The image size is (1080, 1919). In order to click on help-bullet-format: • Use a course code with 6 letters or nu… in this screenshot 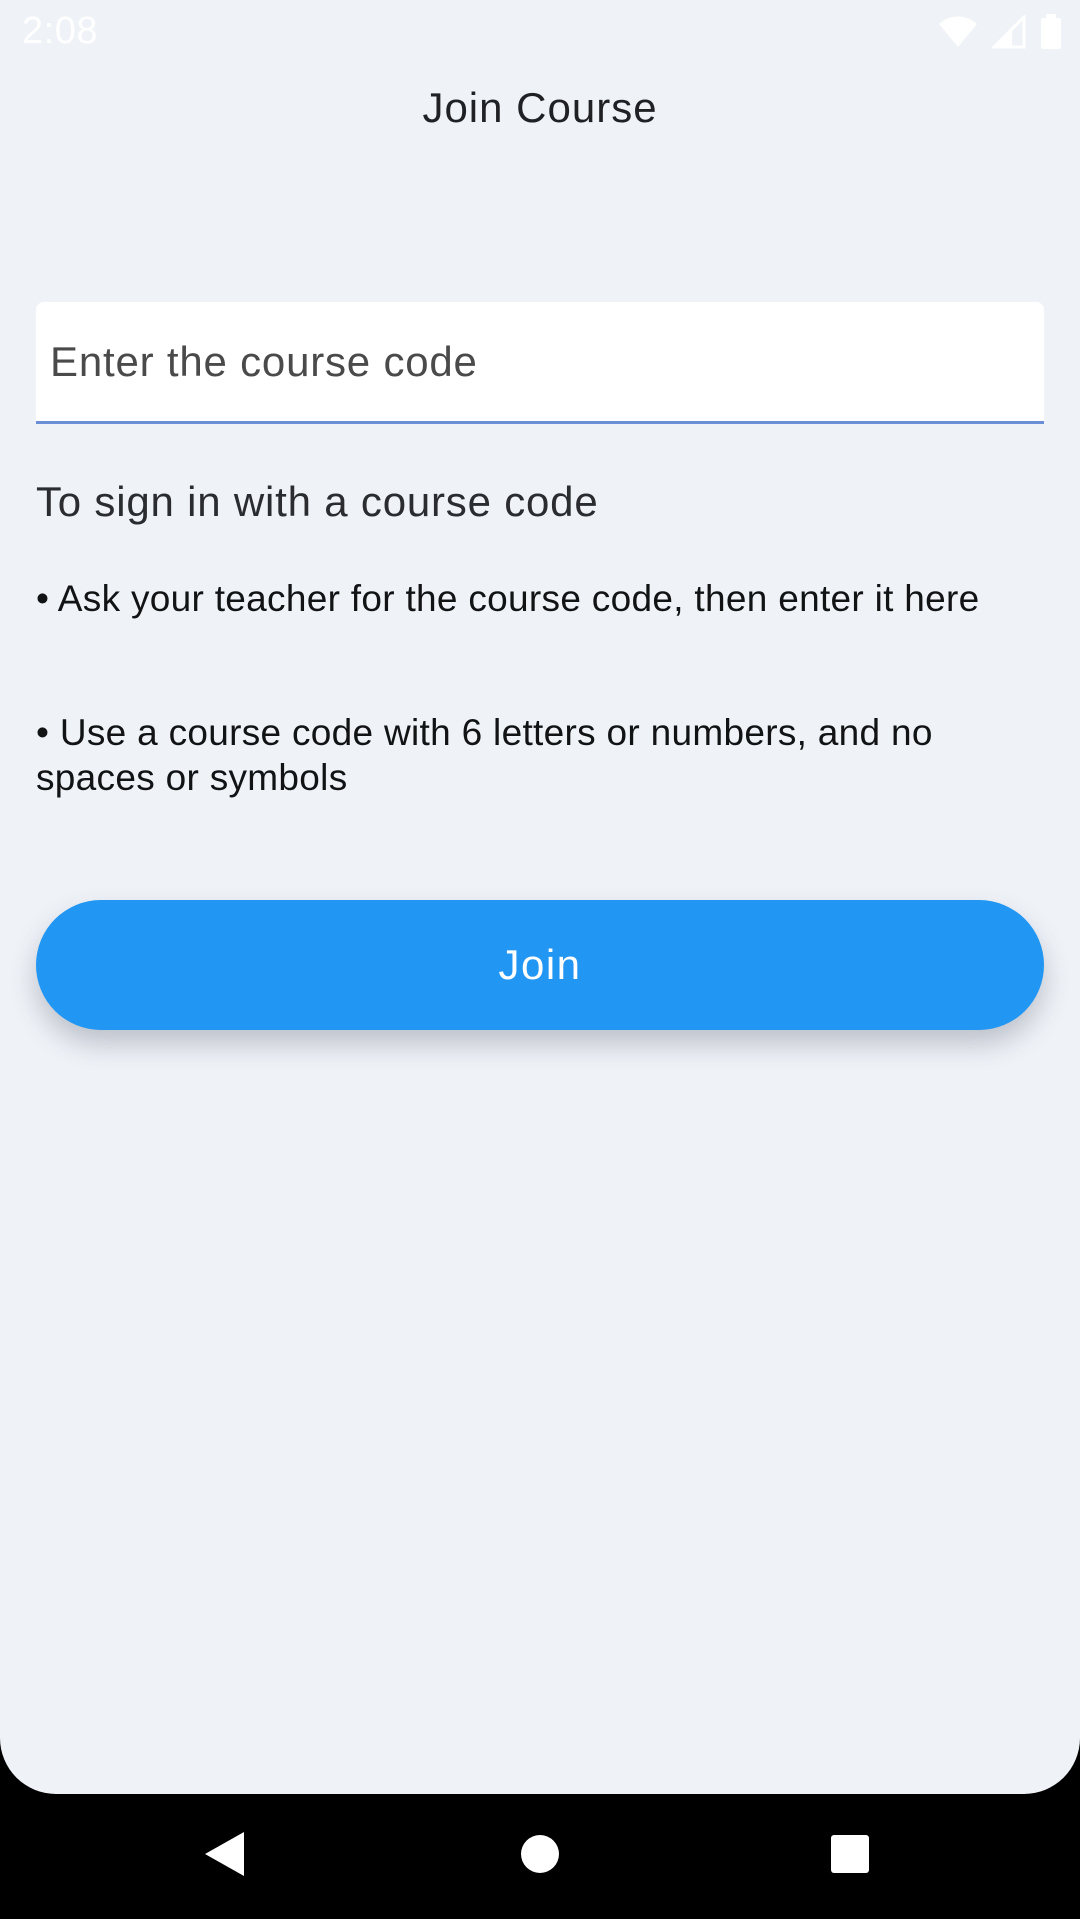, I will do `click(484, 755)`.